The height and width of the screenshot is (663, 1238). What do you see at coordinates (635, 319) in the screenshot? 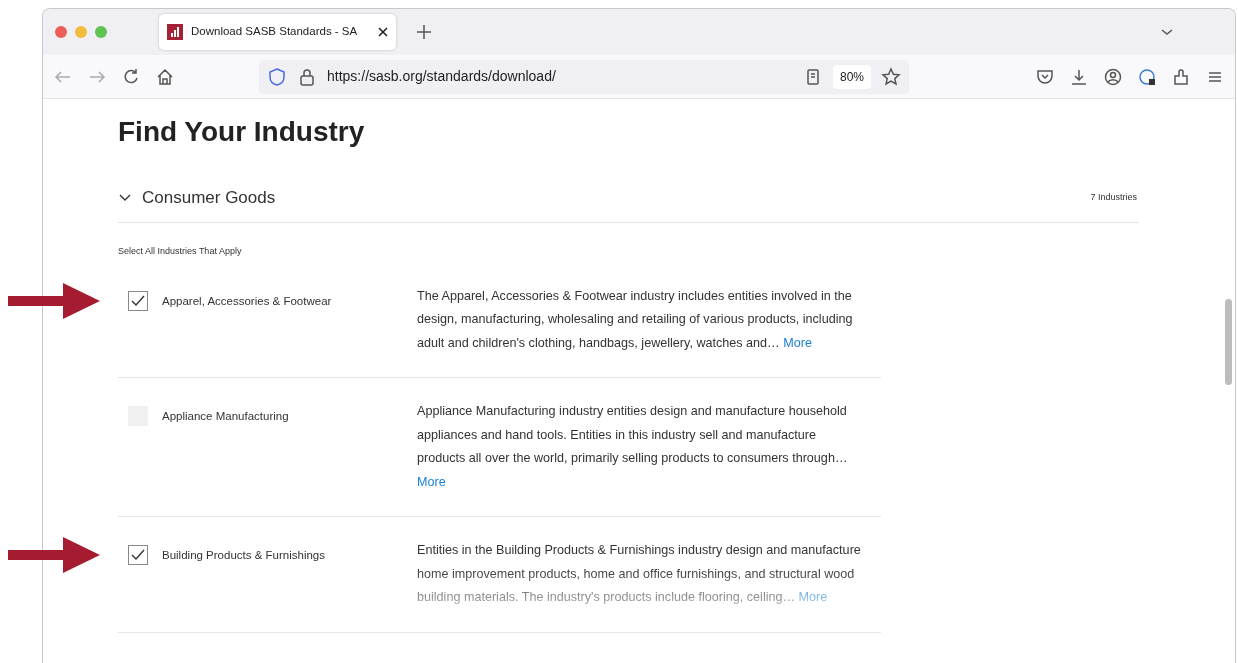
I see `industry-description: The Apparel, Accessories & Footwear industry includes entities involved in the design, manufacturing, wholesaling and retailing of various products, including adult and children's clothing, handbags, jewellery, watches and… More` at bounding box center [635, 319].